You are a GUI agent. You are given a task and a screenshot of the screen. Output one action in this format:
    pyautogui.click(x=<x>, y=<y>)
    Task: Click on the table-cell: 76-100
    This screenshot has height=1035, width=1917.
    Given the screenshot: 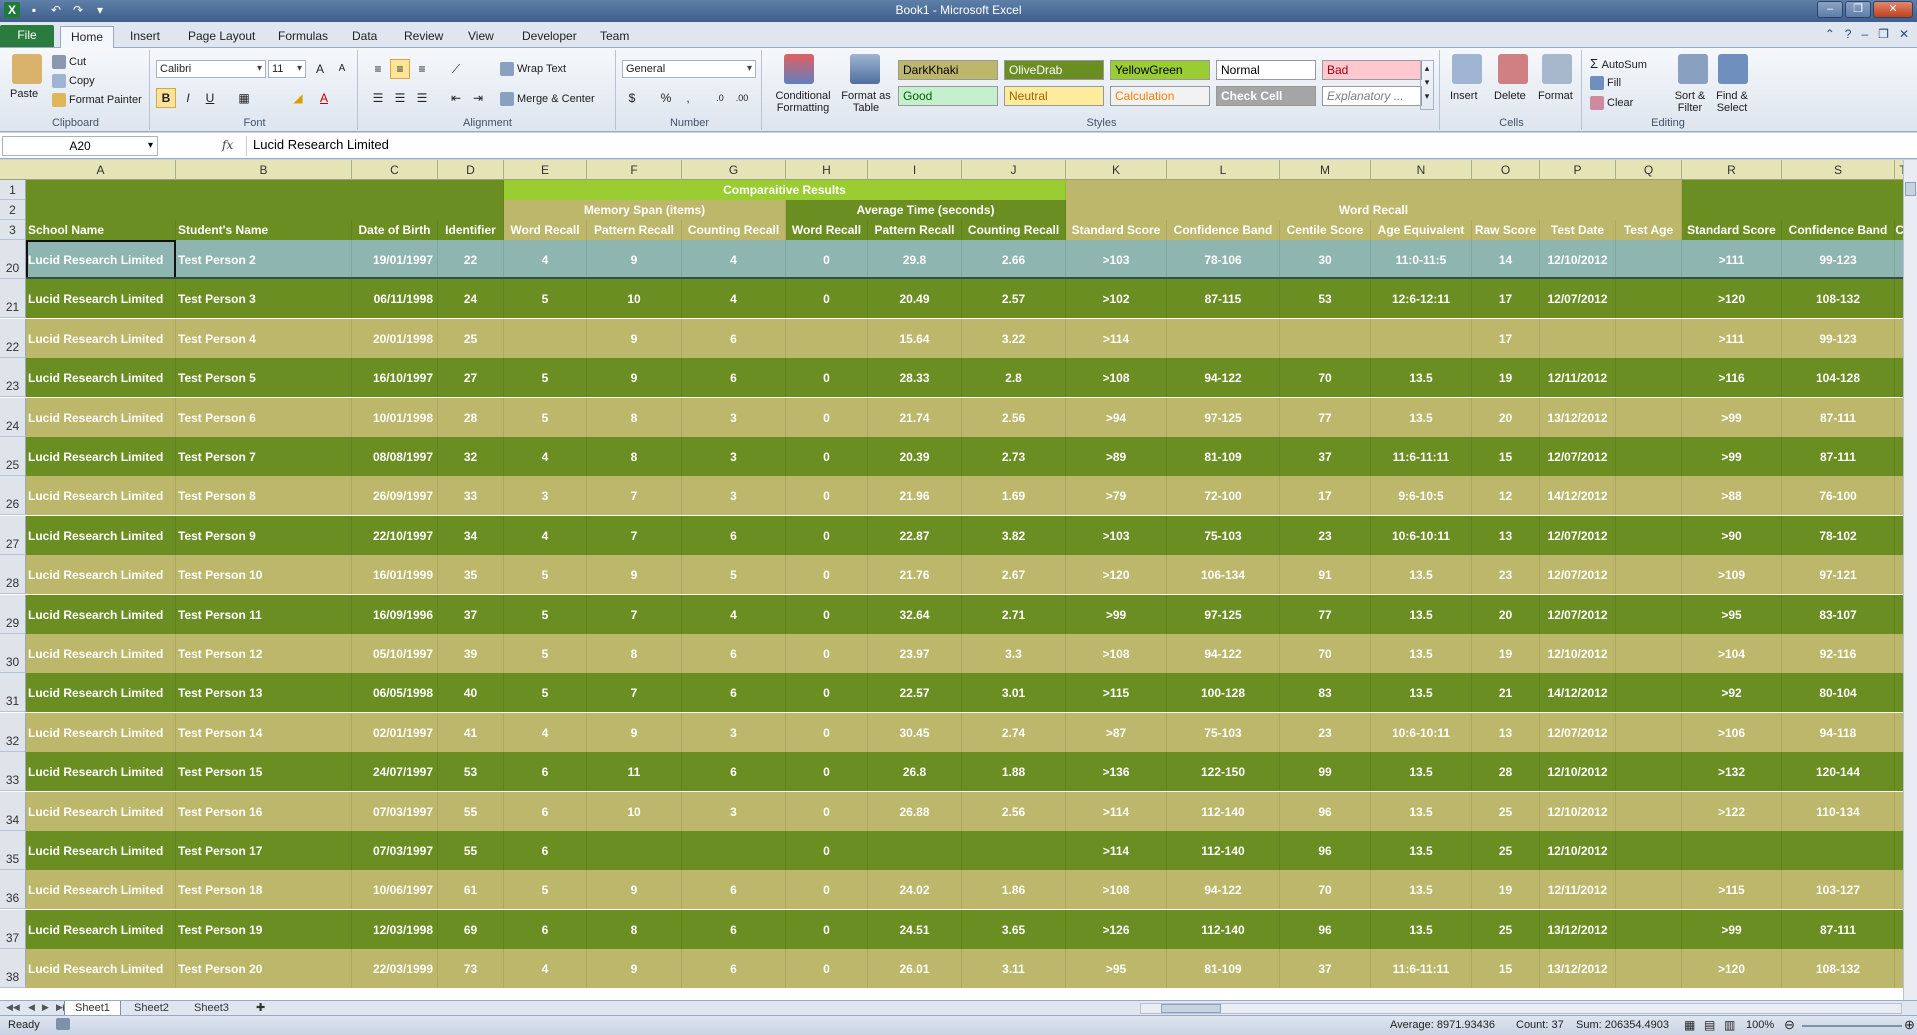 What is the action you would take?
    pyautogui.click(x=1838, y=495)
    